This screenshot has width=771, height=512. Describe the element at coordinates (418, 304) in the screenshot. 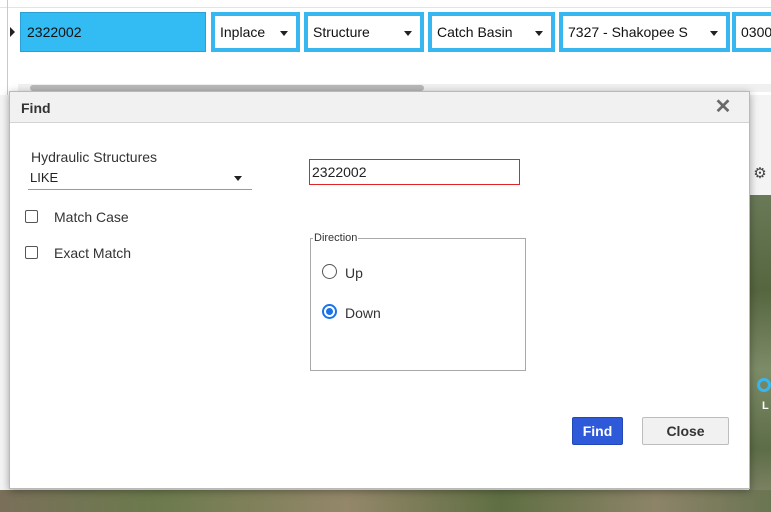

I see `direction-group` at that location.